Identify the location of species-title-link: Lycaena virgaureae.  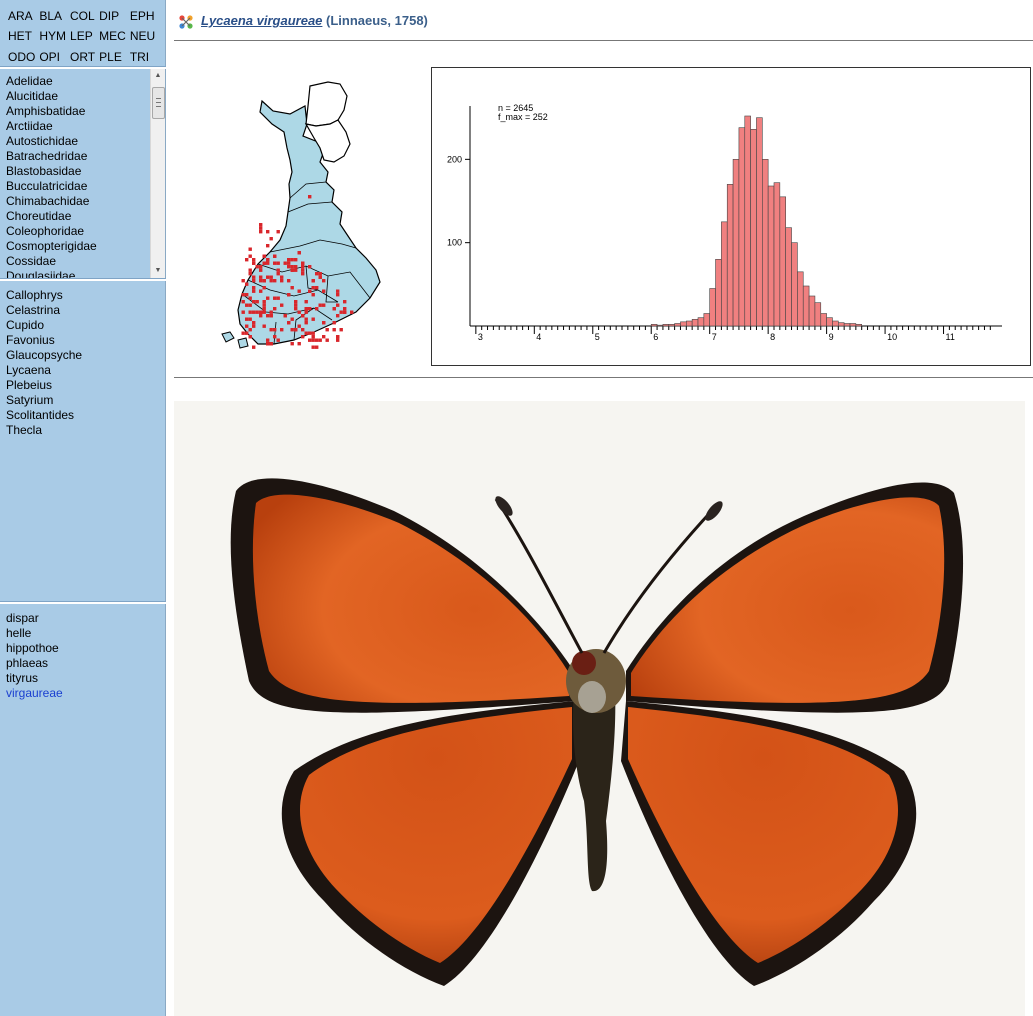
(261, 20).